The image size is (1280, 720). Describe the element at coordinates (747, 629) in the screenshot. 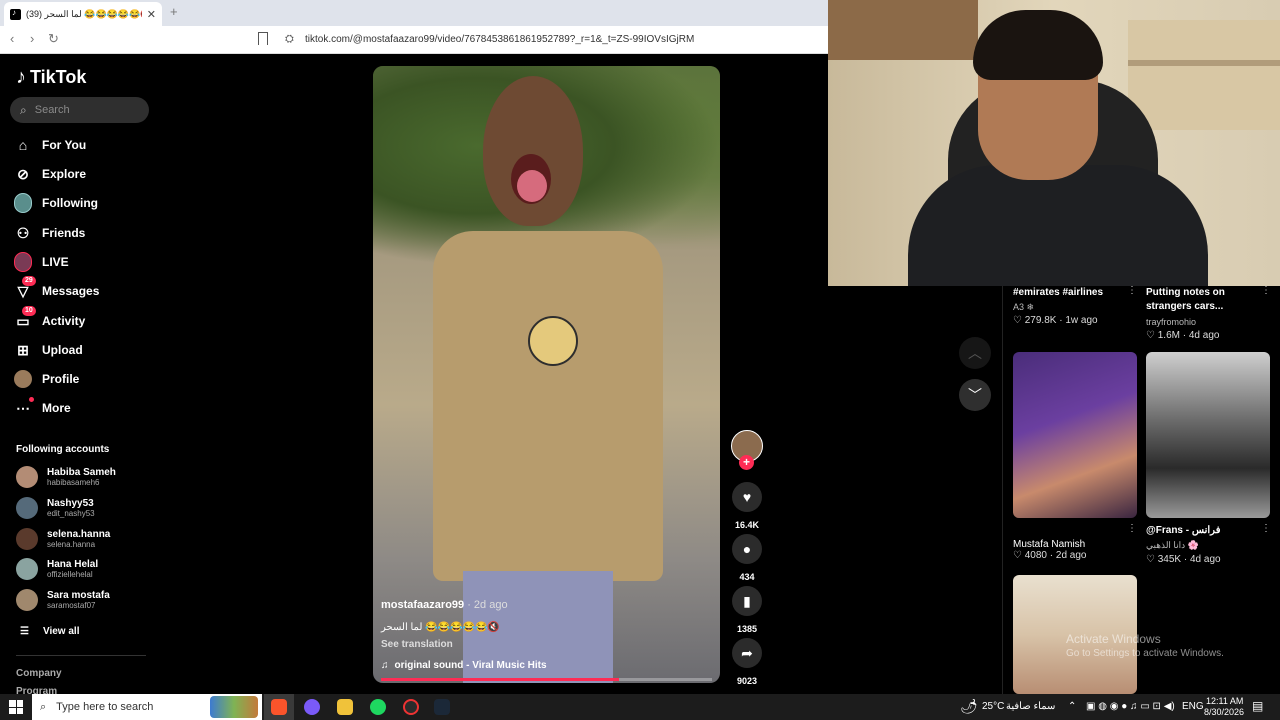

I see `save-count: 1385` at that location.